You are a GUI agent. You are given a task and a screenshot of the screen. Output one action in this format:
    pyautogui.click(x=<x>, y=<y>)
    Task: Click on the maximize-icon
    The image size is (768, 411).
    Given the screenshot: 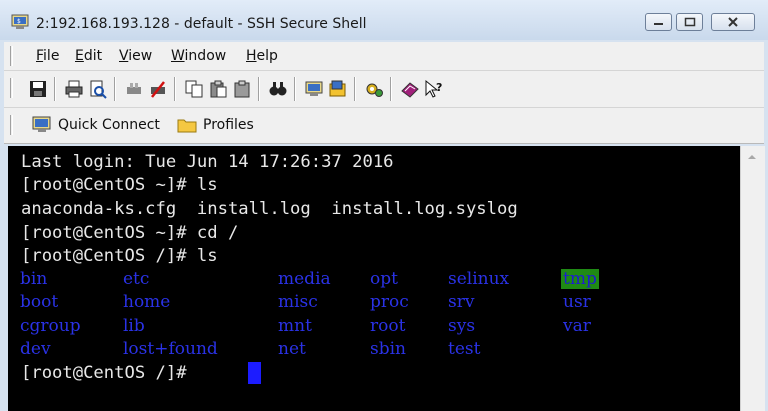 What is the action you would take?
    pyautogui.click(x=690, y=22)
    